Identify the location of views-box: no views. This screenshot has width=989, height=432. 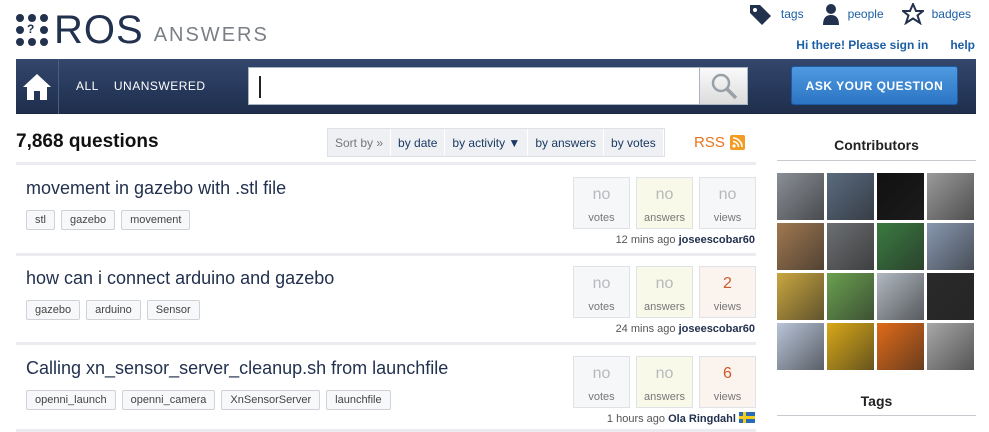
(727, 203).